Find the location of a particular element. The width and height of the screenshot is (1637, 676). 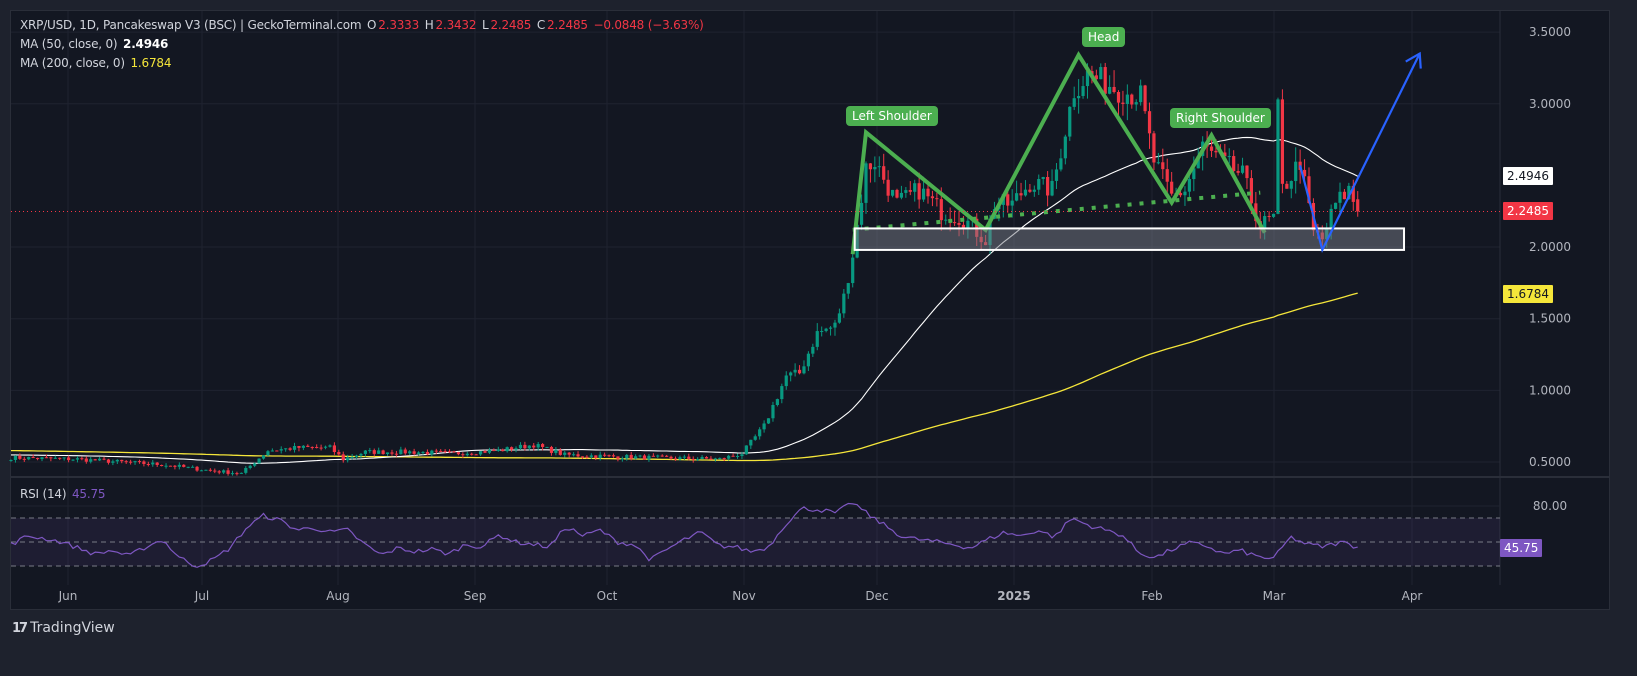

tradingview-logo: 17 TradingView is located at coordinates (63, 628).